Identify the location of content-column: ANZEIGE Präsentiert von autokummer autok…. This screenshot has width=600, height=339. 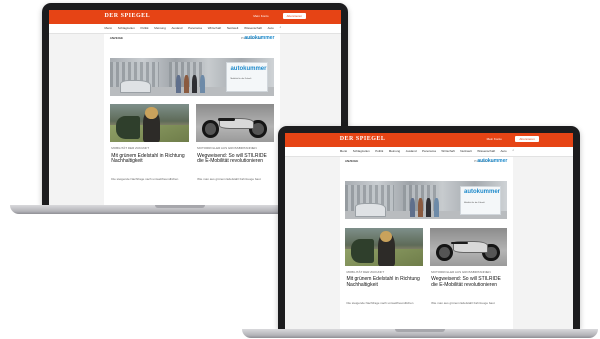
(426, 243).